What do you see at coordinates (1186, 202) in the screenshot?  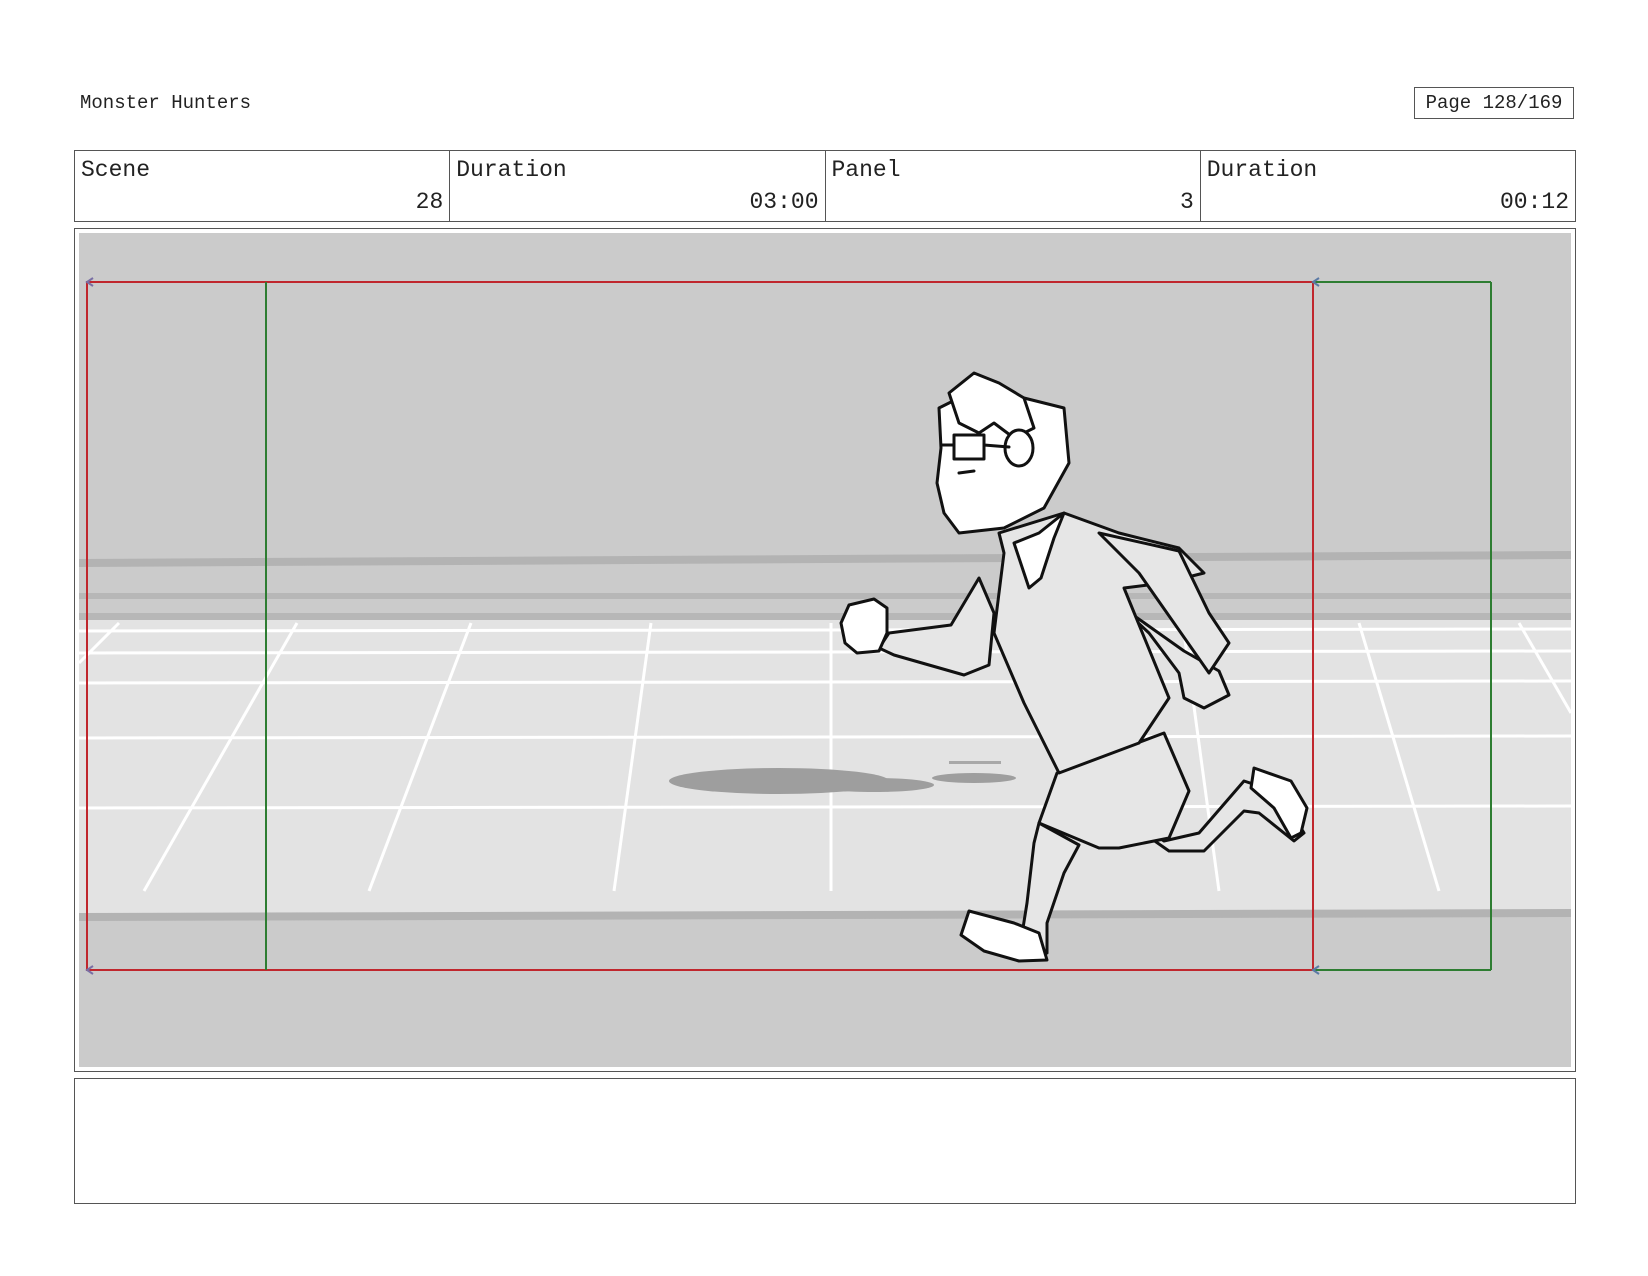 I see `panel-value: 3` at bounding box center [1186, 202].